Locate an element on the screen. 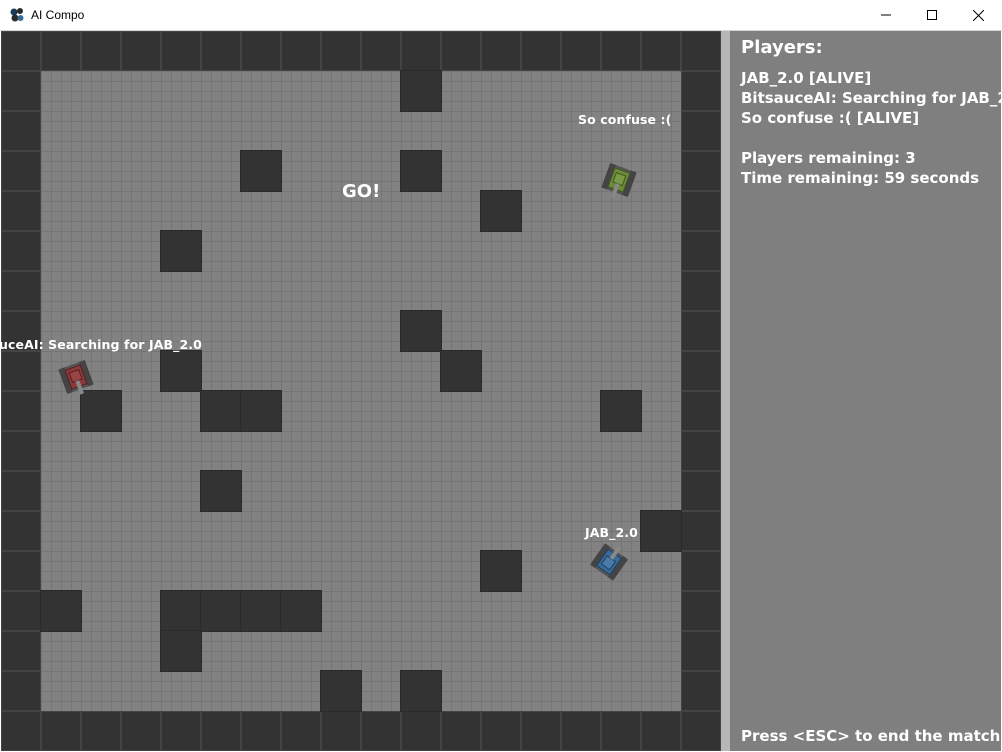 Image resolution: width=1002 pixels, height=752 pixels. maximize-icon is located at coordinates (932, 15).